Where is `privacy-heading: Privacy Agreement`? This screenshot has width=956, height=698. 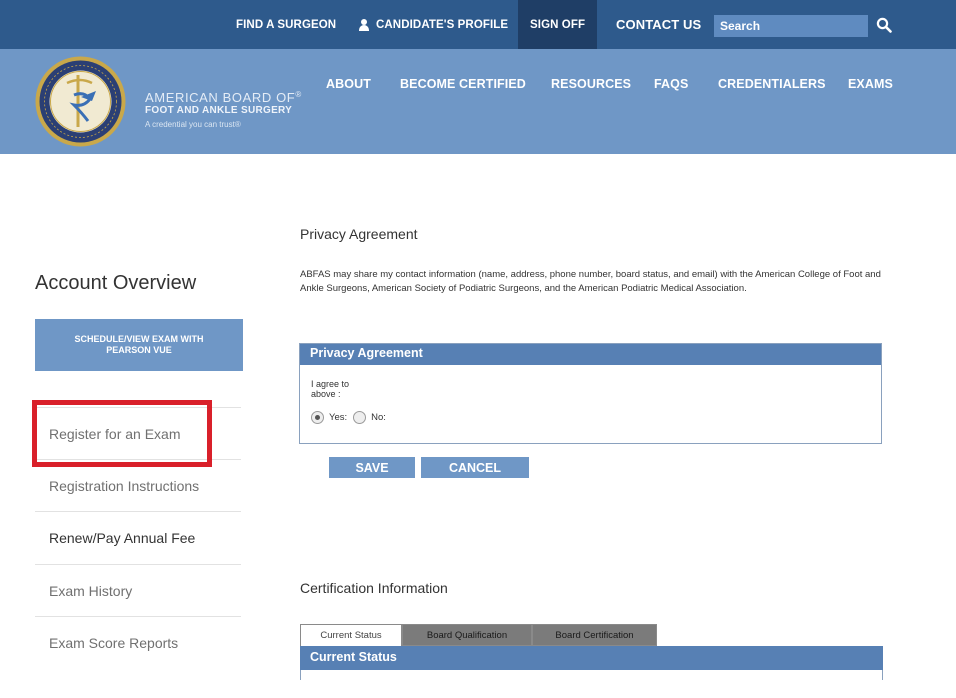 privacy-heading: Privacy Agreement is located at coordinates (359, 234).